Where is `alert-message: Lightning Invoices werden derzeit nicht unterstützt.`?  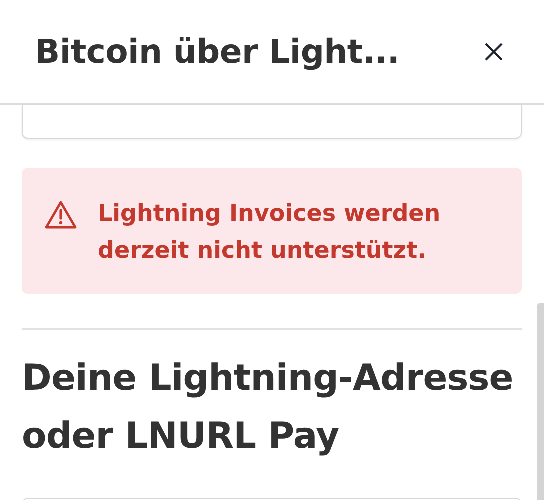 alert-message: Lightning Invoices werden derzeit nicht unterstützt. is located at coordinates (270, 233).